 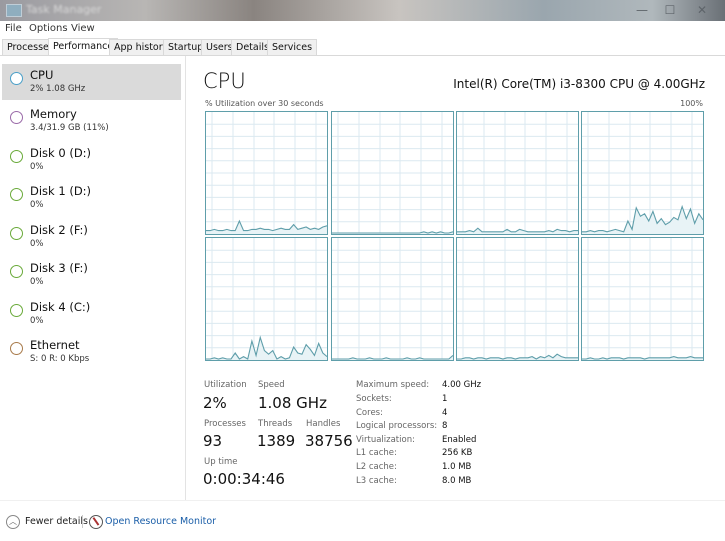 What do you see at coordinates (670, 10) in the screenshot?
I see `maximize-button: ☐` at bounding box center [670, 10].